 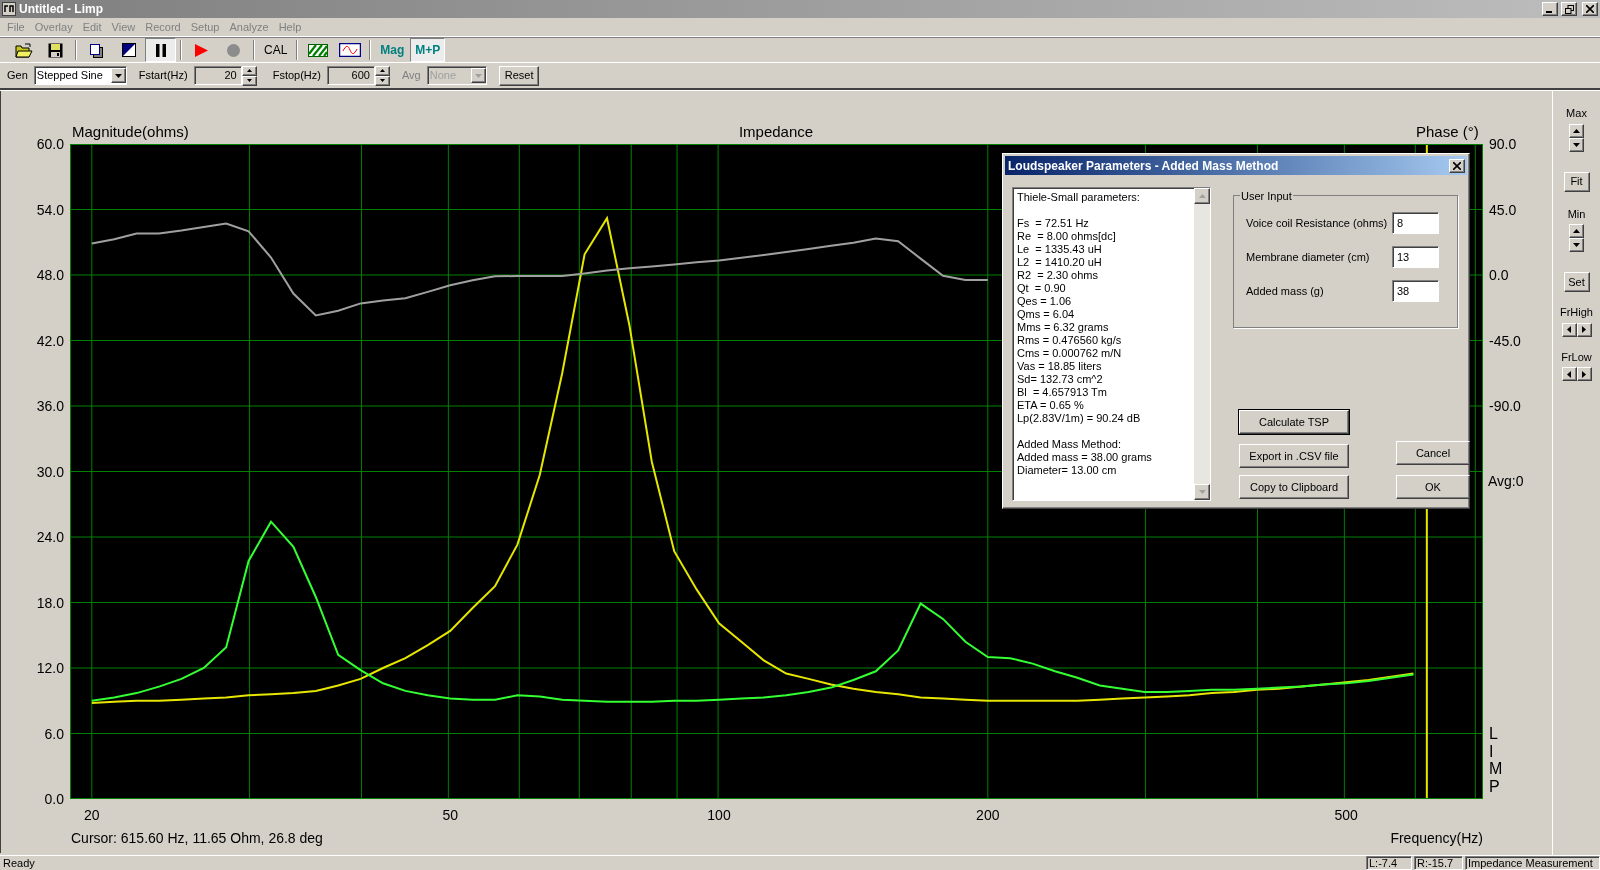 I want to click on dropdown-value: Stepped Sine, so click(x=69, y=76).